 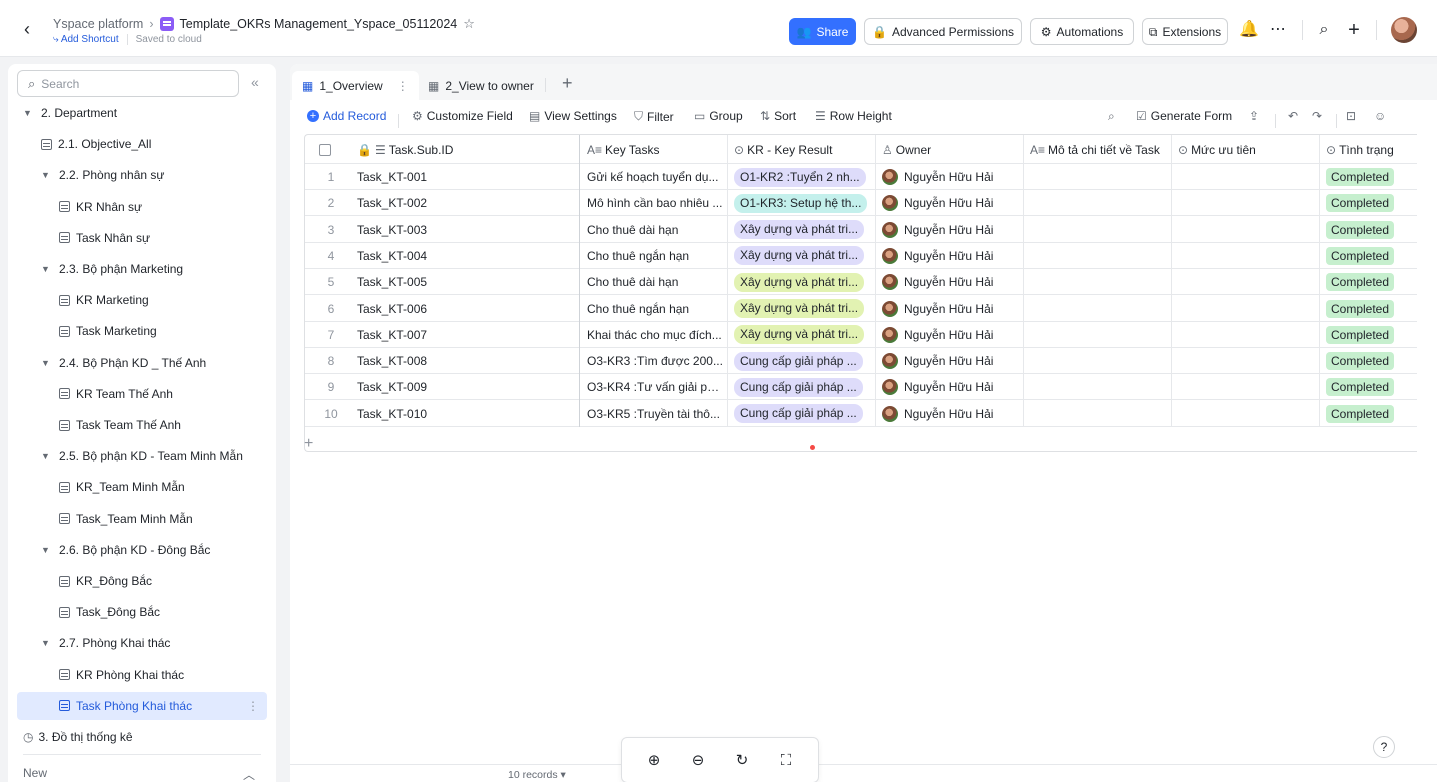 I want to click on sidebar-item: 2.1. Objective_All, so click(x=142, y=144).